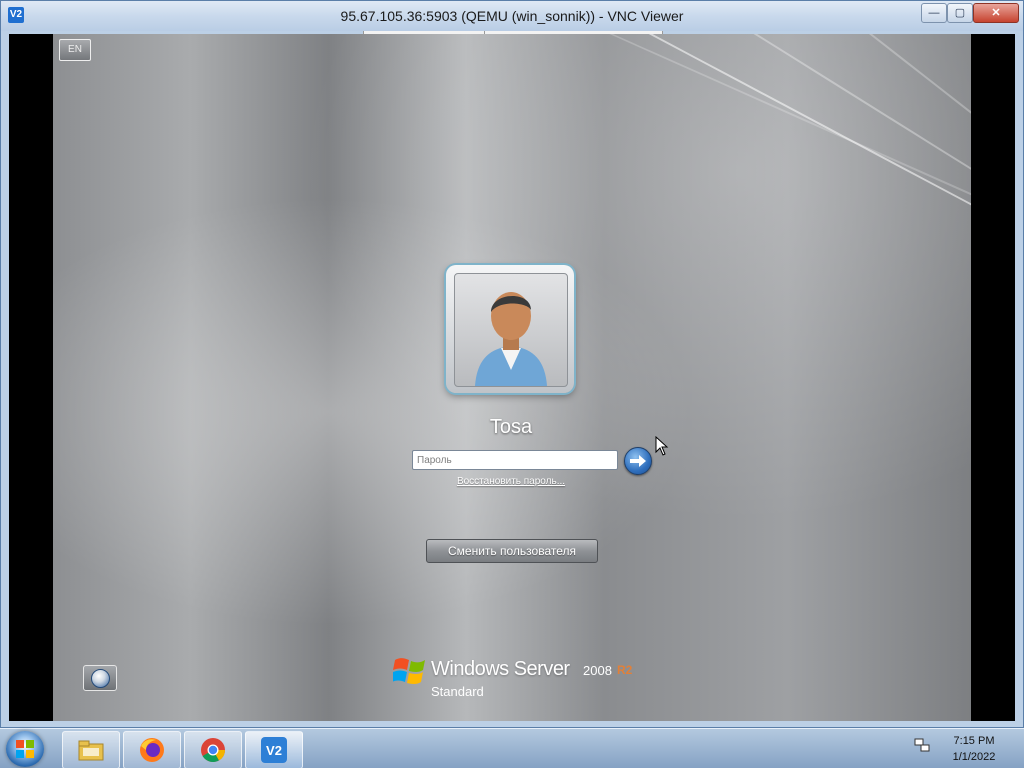 This screenshot has width=1024, height=768. What do you see at coordinates (922, 746) in the screenshot?
I see `network-tray-icon` at bounding box center [922, 746].